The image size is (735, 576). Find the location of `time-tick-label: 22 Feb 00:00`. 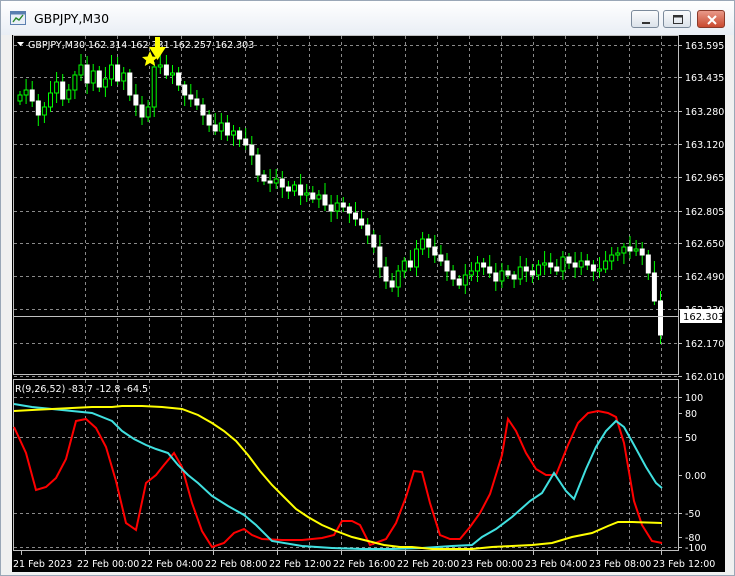

time-tick-label: 22 Feb 00:00 is located at coordinates (108, 564).